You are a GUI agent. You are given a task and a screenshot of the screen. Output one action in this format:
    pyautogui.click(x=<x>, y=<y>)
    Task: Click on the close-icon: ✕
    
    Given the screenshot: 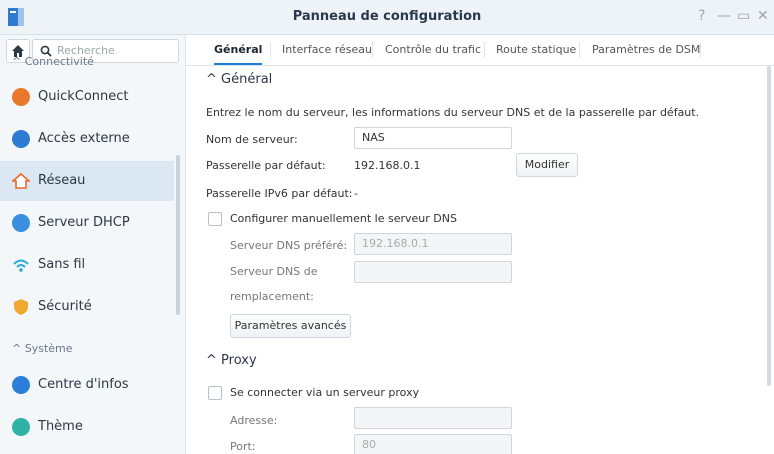 What is the action you would take?
    pyautogui.click(x=763, y=16)
    